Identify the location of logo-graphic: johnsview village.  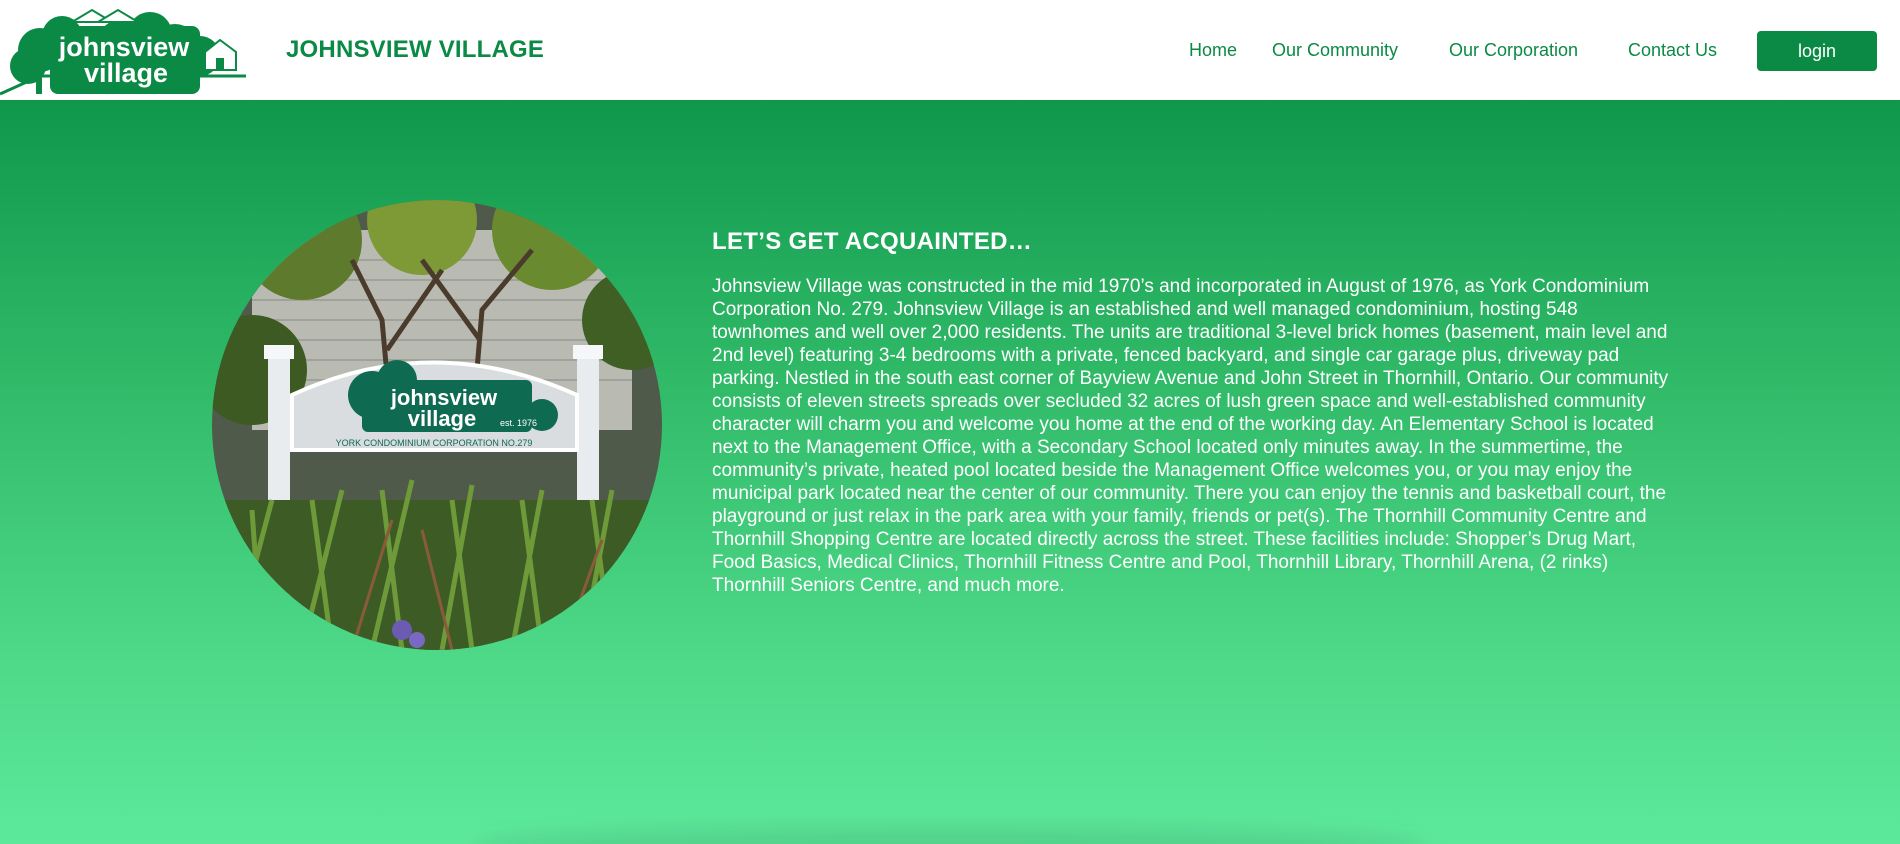
(123, 52).